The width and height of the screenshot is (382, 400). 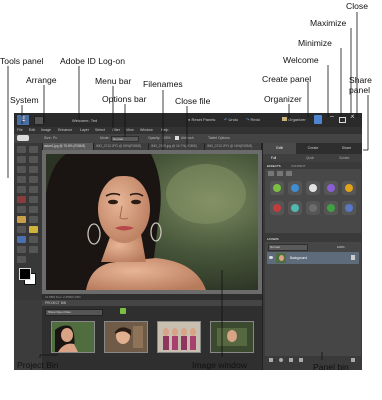 What do you see at coordinates (313, 148) in the screenshot?
I see `tab-create: Create` at bounding box center [313, 148].